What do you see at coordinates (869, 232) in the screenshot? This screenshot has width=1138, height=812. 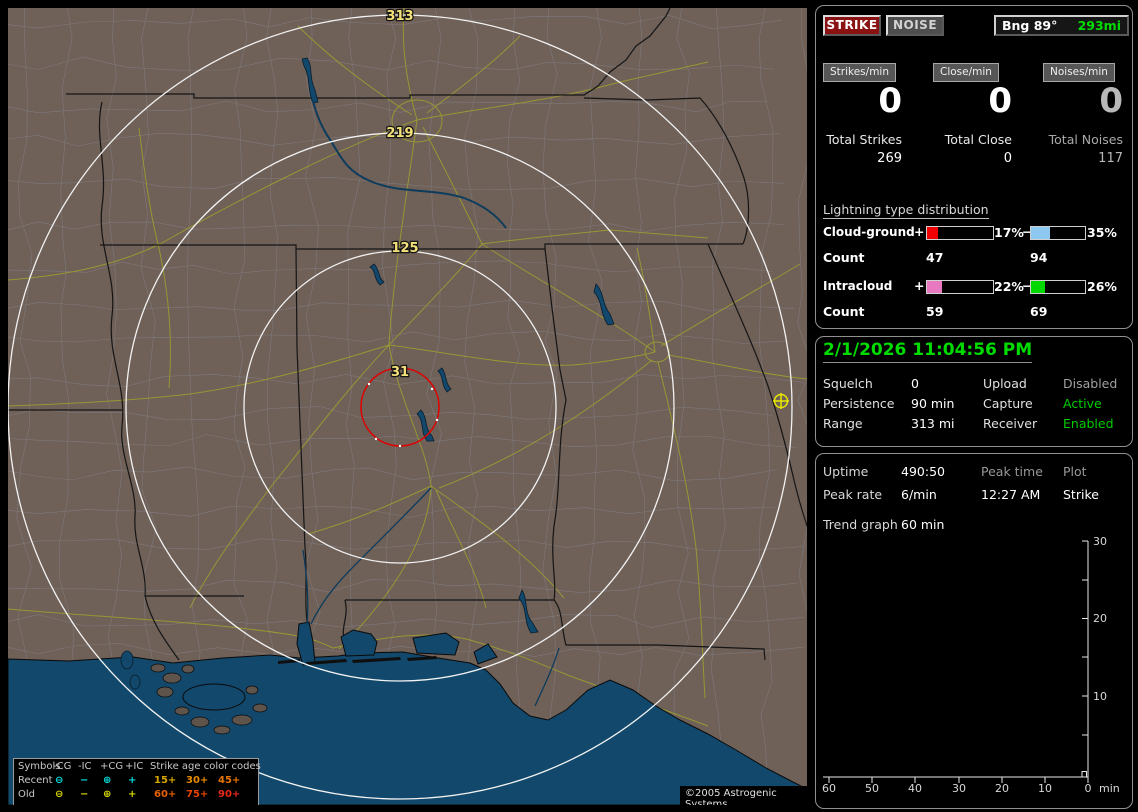 I see `cloud-ground-label: Cloud-ground` at bounding box center [869, 232].